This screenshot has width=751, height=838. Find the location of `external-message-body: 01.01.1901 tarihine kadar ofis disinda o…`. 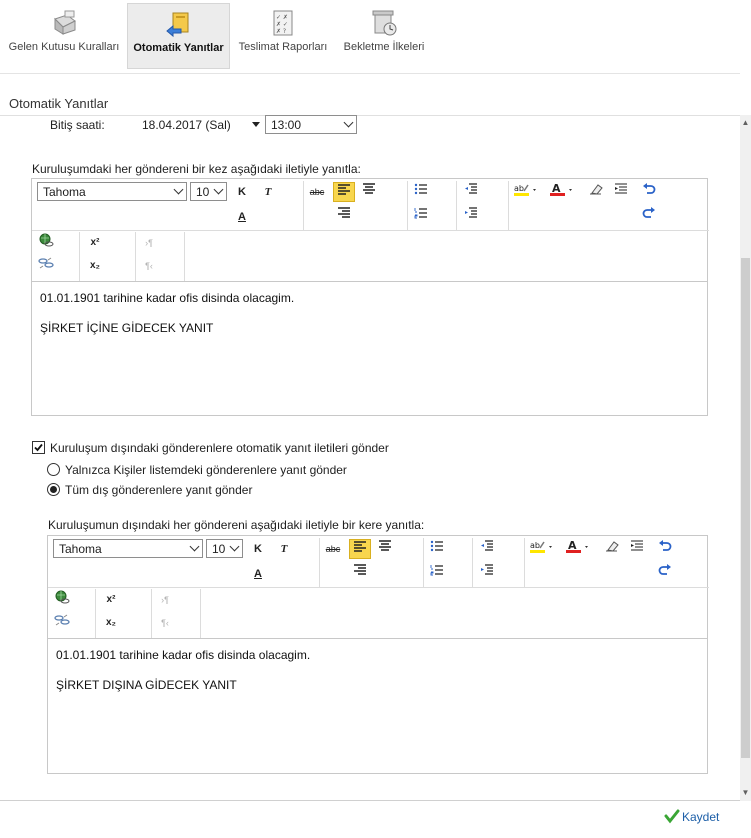

external-message-body: 01.01.1901 tarihine kadar ofis disinda o… is located at coordinates (377, 706).